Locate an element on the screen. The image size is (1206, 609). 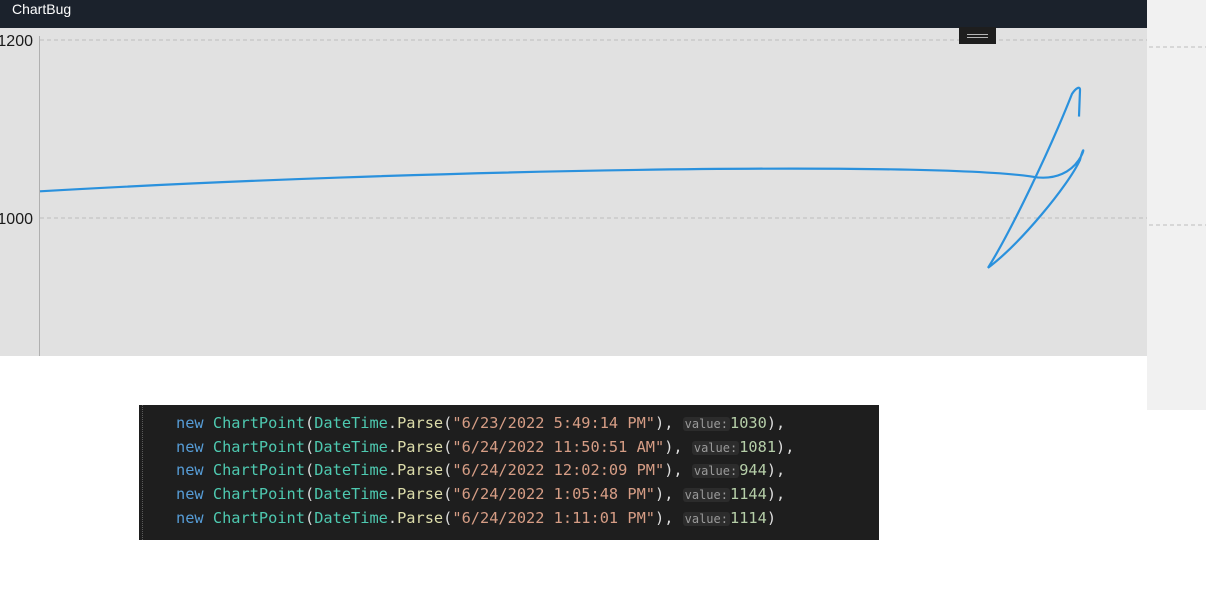
value-literal: 1114 is located at coordinates (748, 517).